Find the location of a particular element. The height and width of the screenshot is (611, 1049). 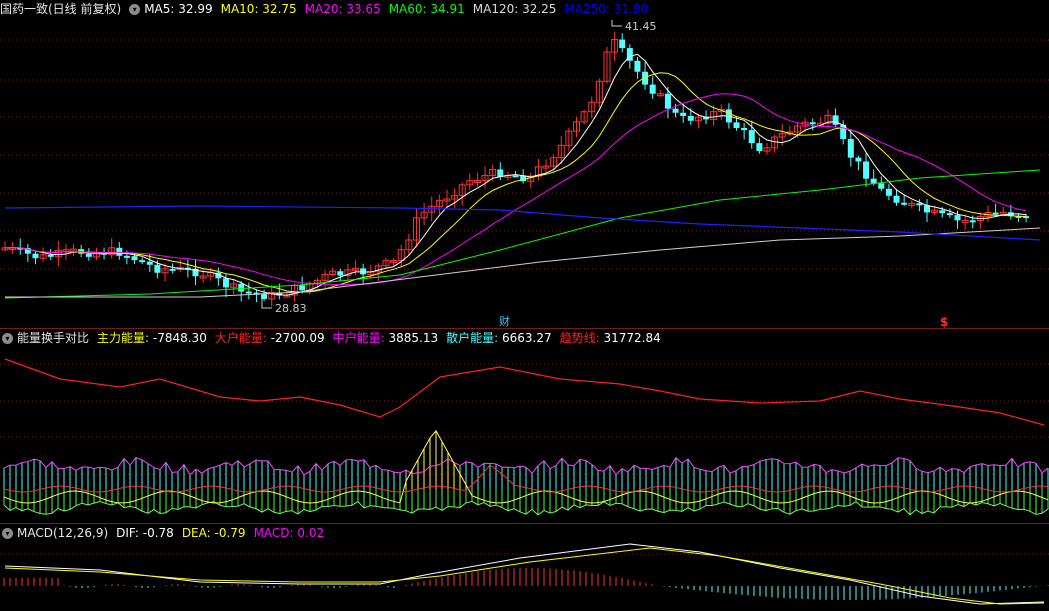

low-marker is located at coordinates (266, 303).